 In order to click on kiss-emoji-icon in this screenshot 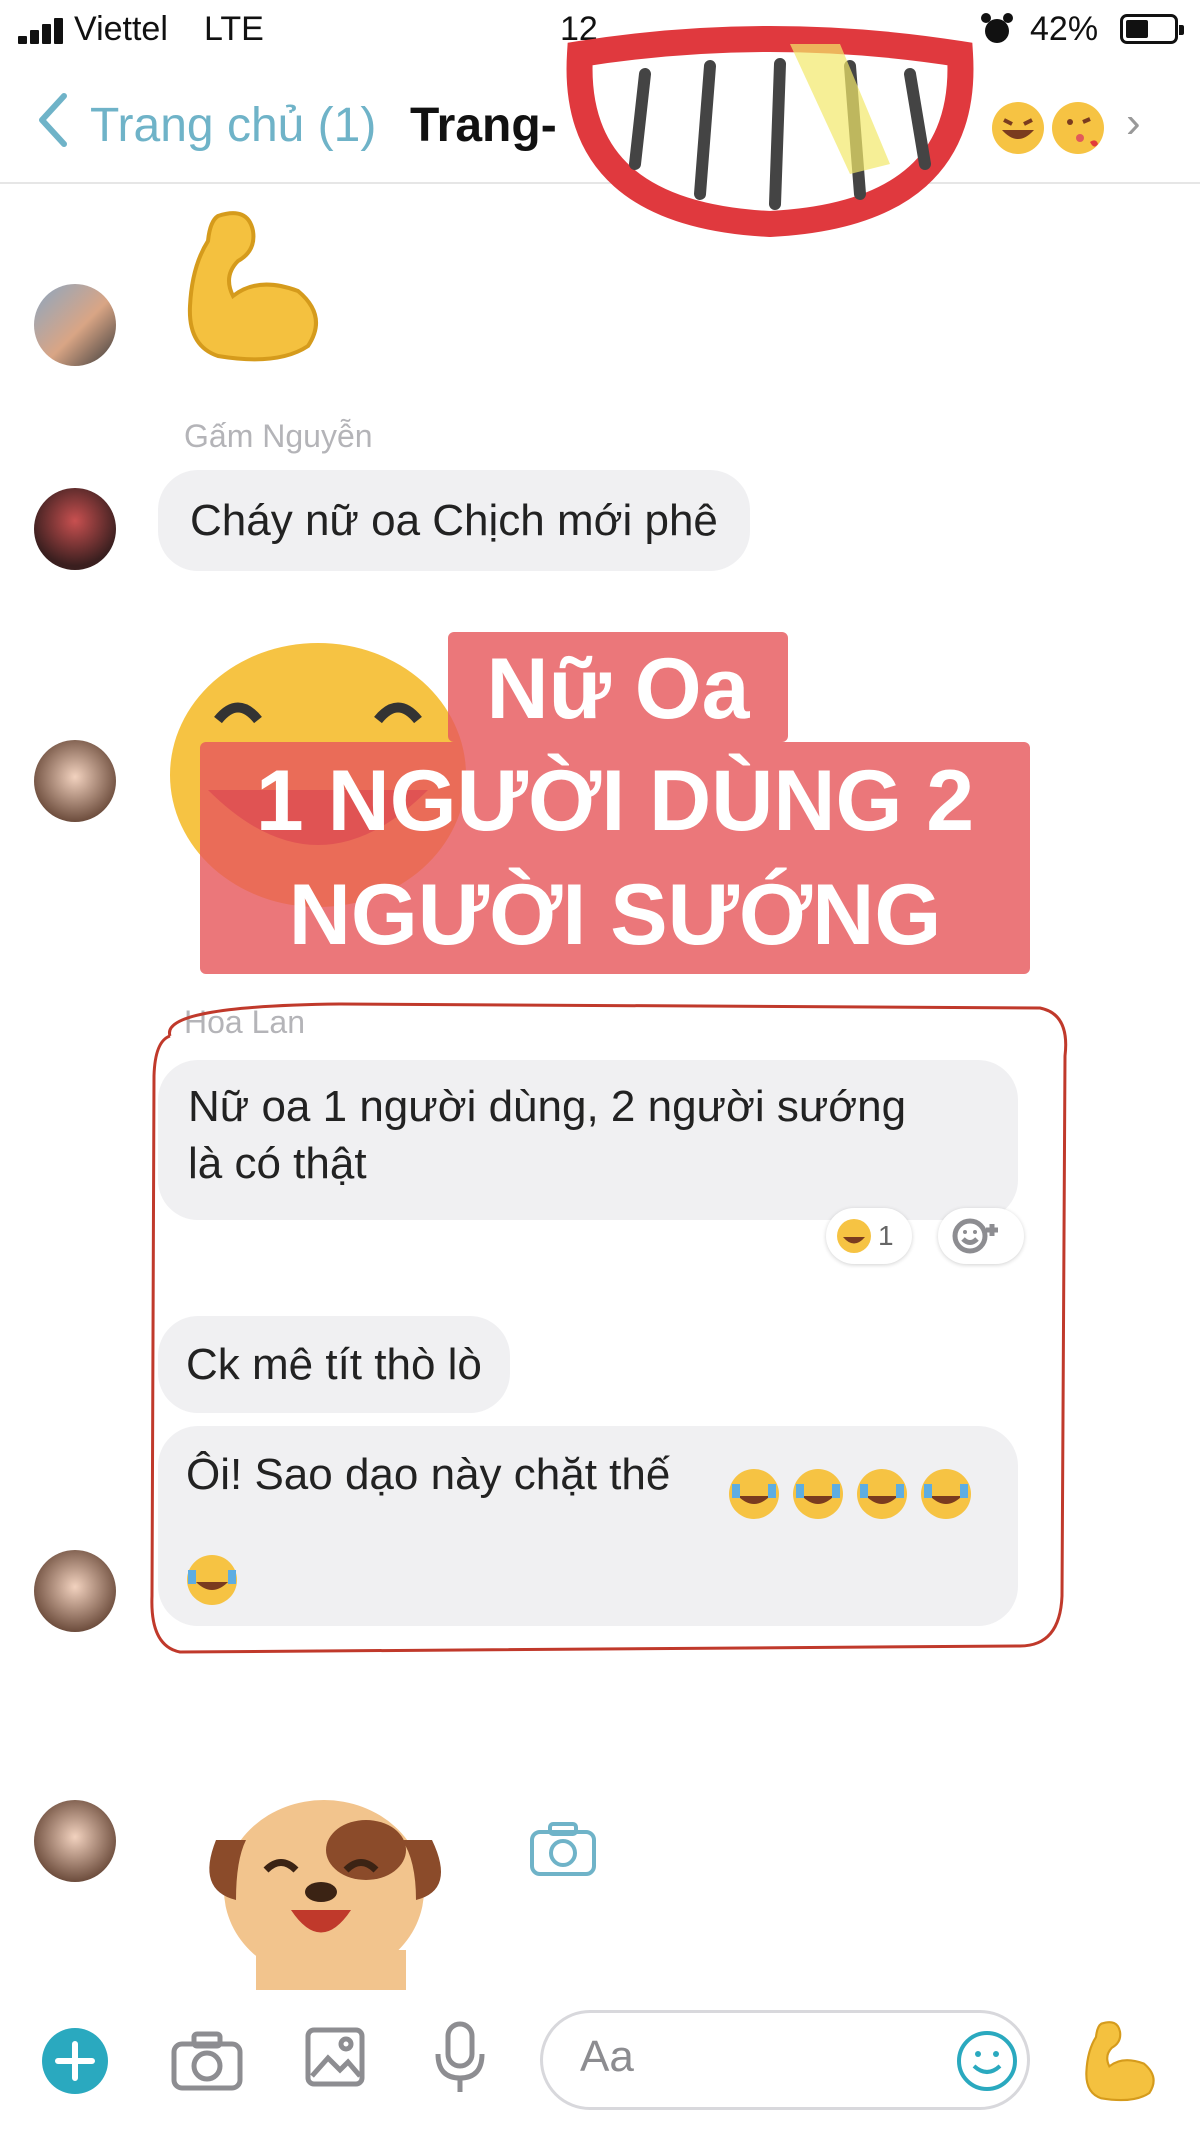, I will do `click(1078, 128)`.